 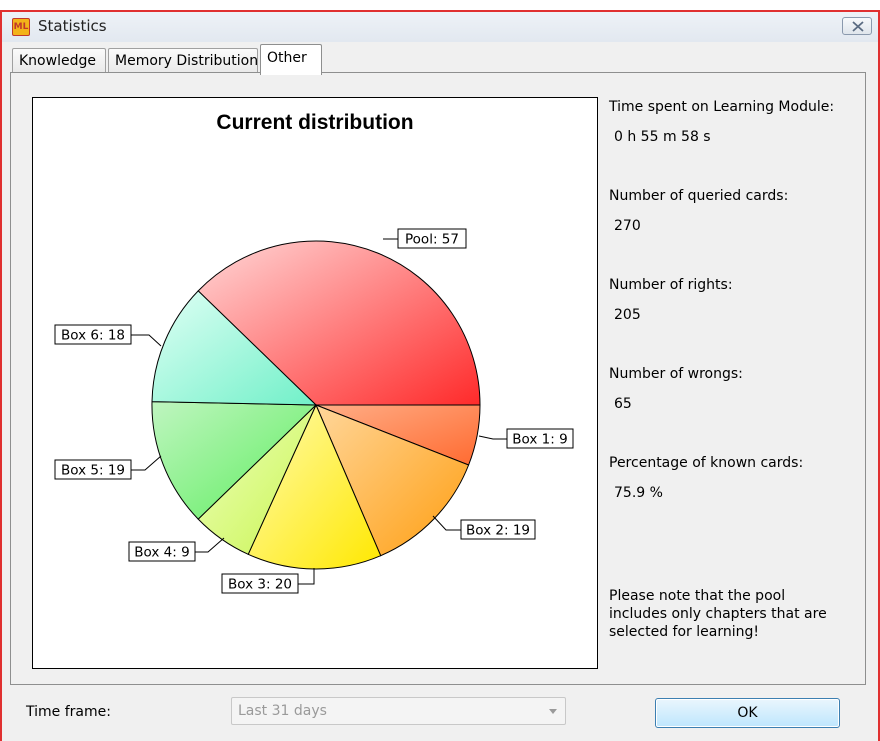 I want to click on title-bar: ML Statistics, so click(x=440, y=27).